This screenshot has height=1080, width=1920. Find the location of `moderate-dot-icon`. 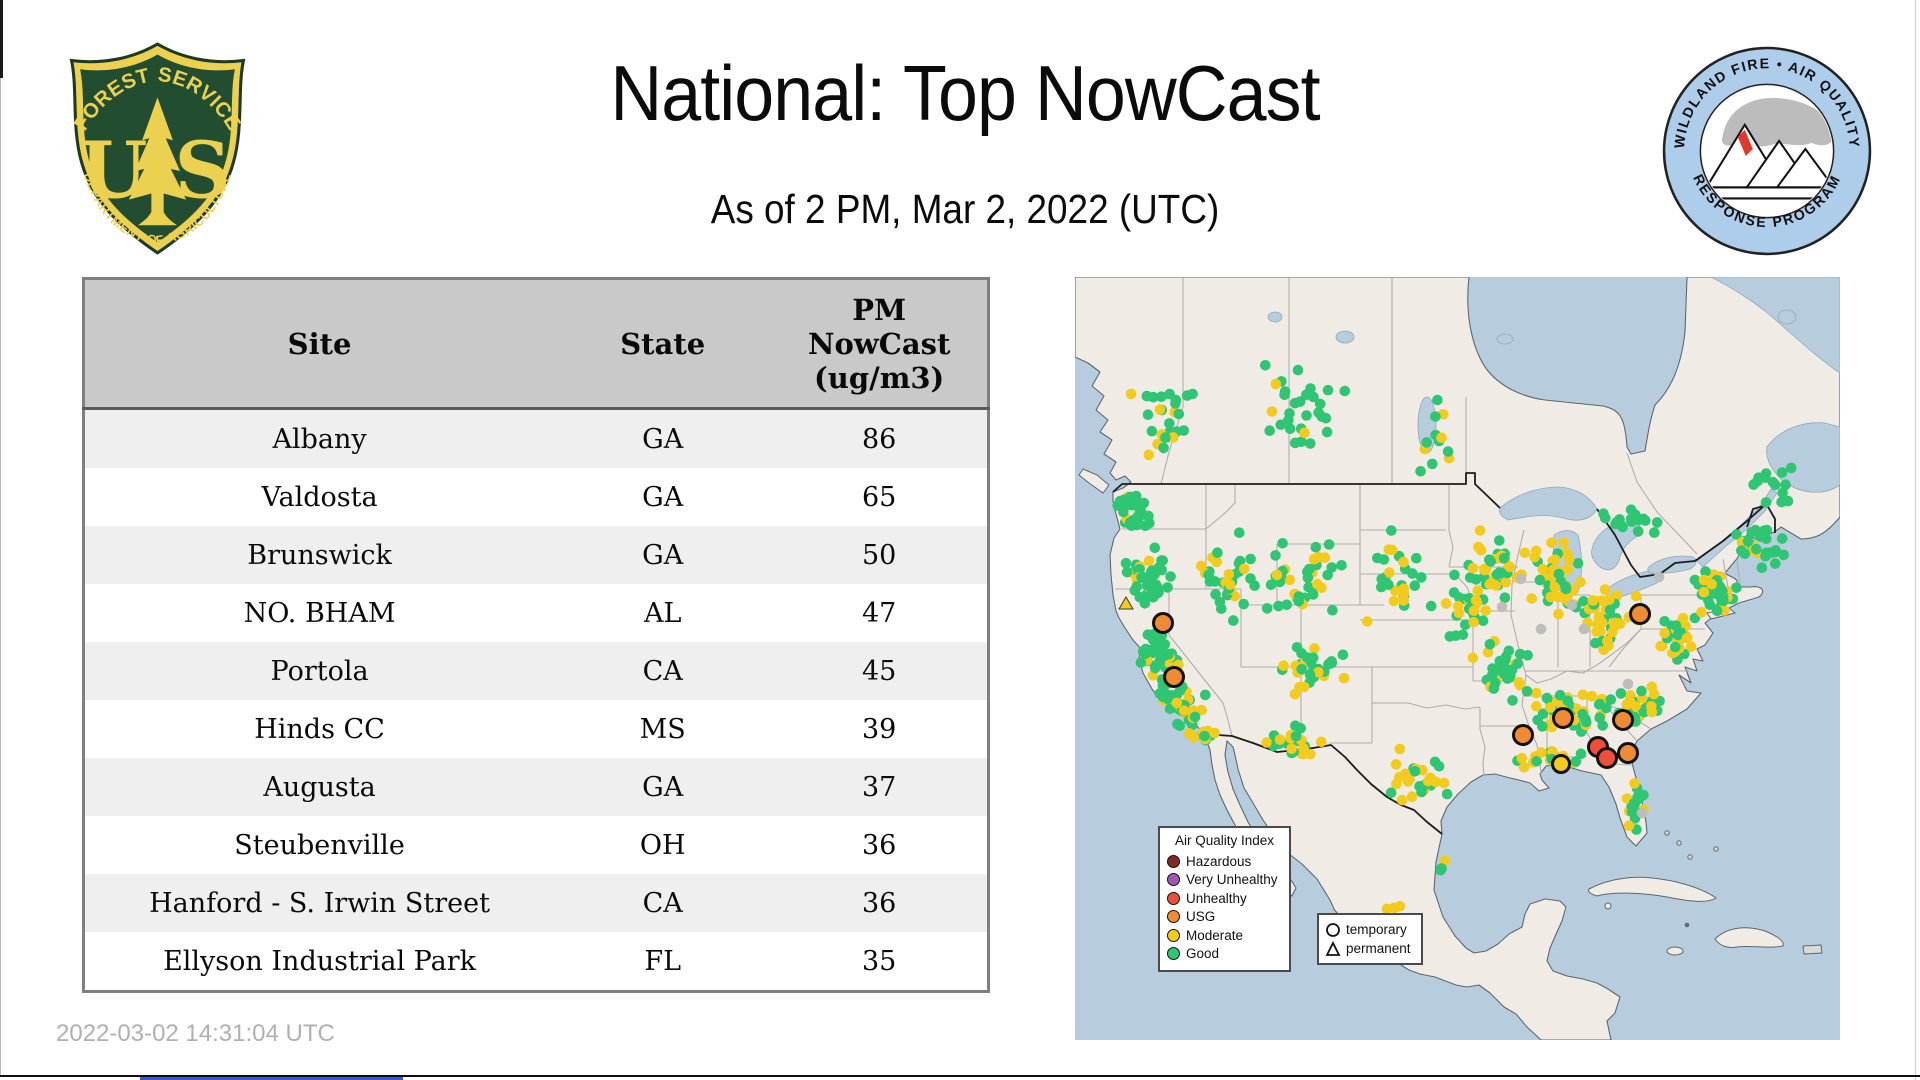

moderate-dot-icon is located at coordinates (1173, 935).